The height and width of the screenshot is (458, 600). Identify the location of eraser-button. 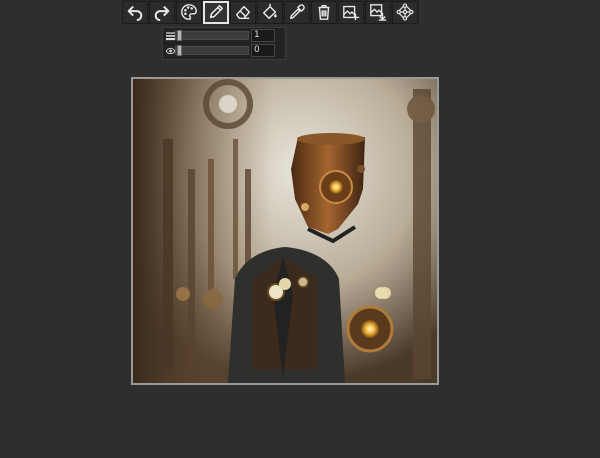
(243, 12).